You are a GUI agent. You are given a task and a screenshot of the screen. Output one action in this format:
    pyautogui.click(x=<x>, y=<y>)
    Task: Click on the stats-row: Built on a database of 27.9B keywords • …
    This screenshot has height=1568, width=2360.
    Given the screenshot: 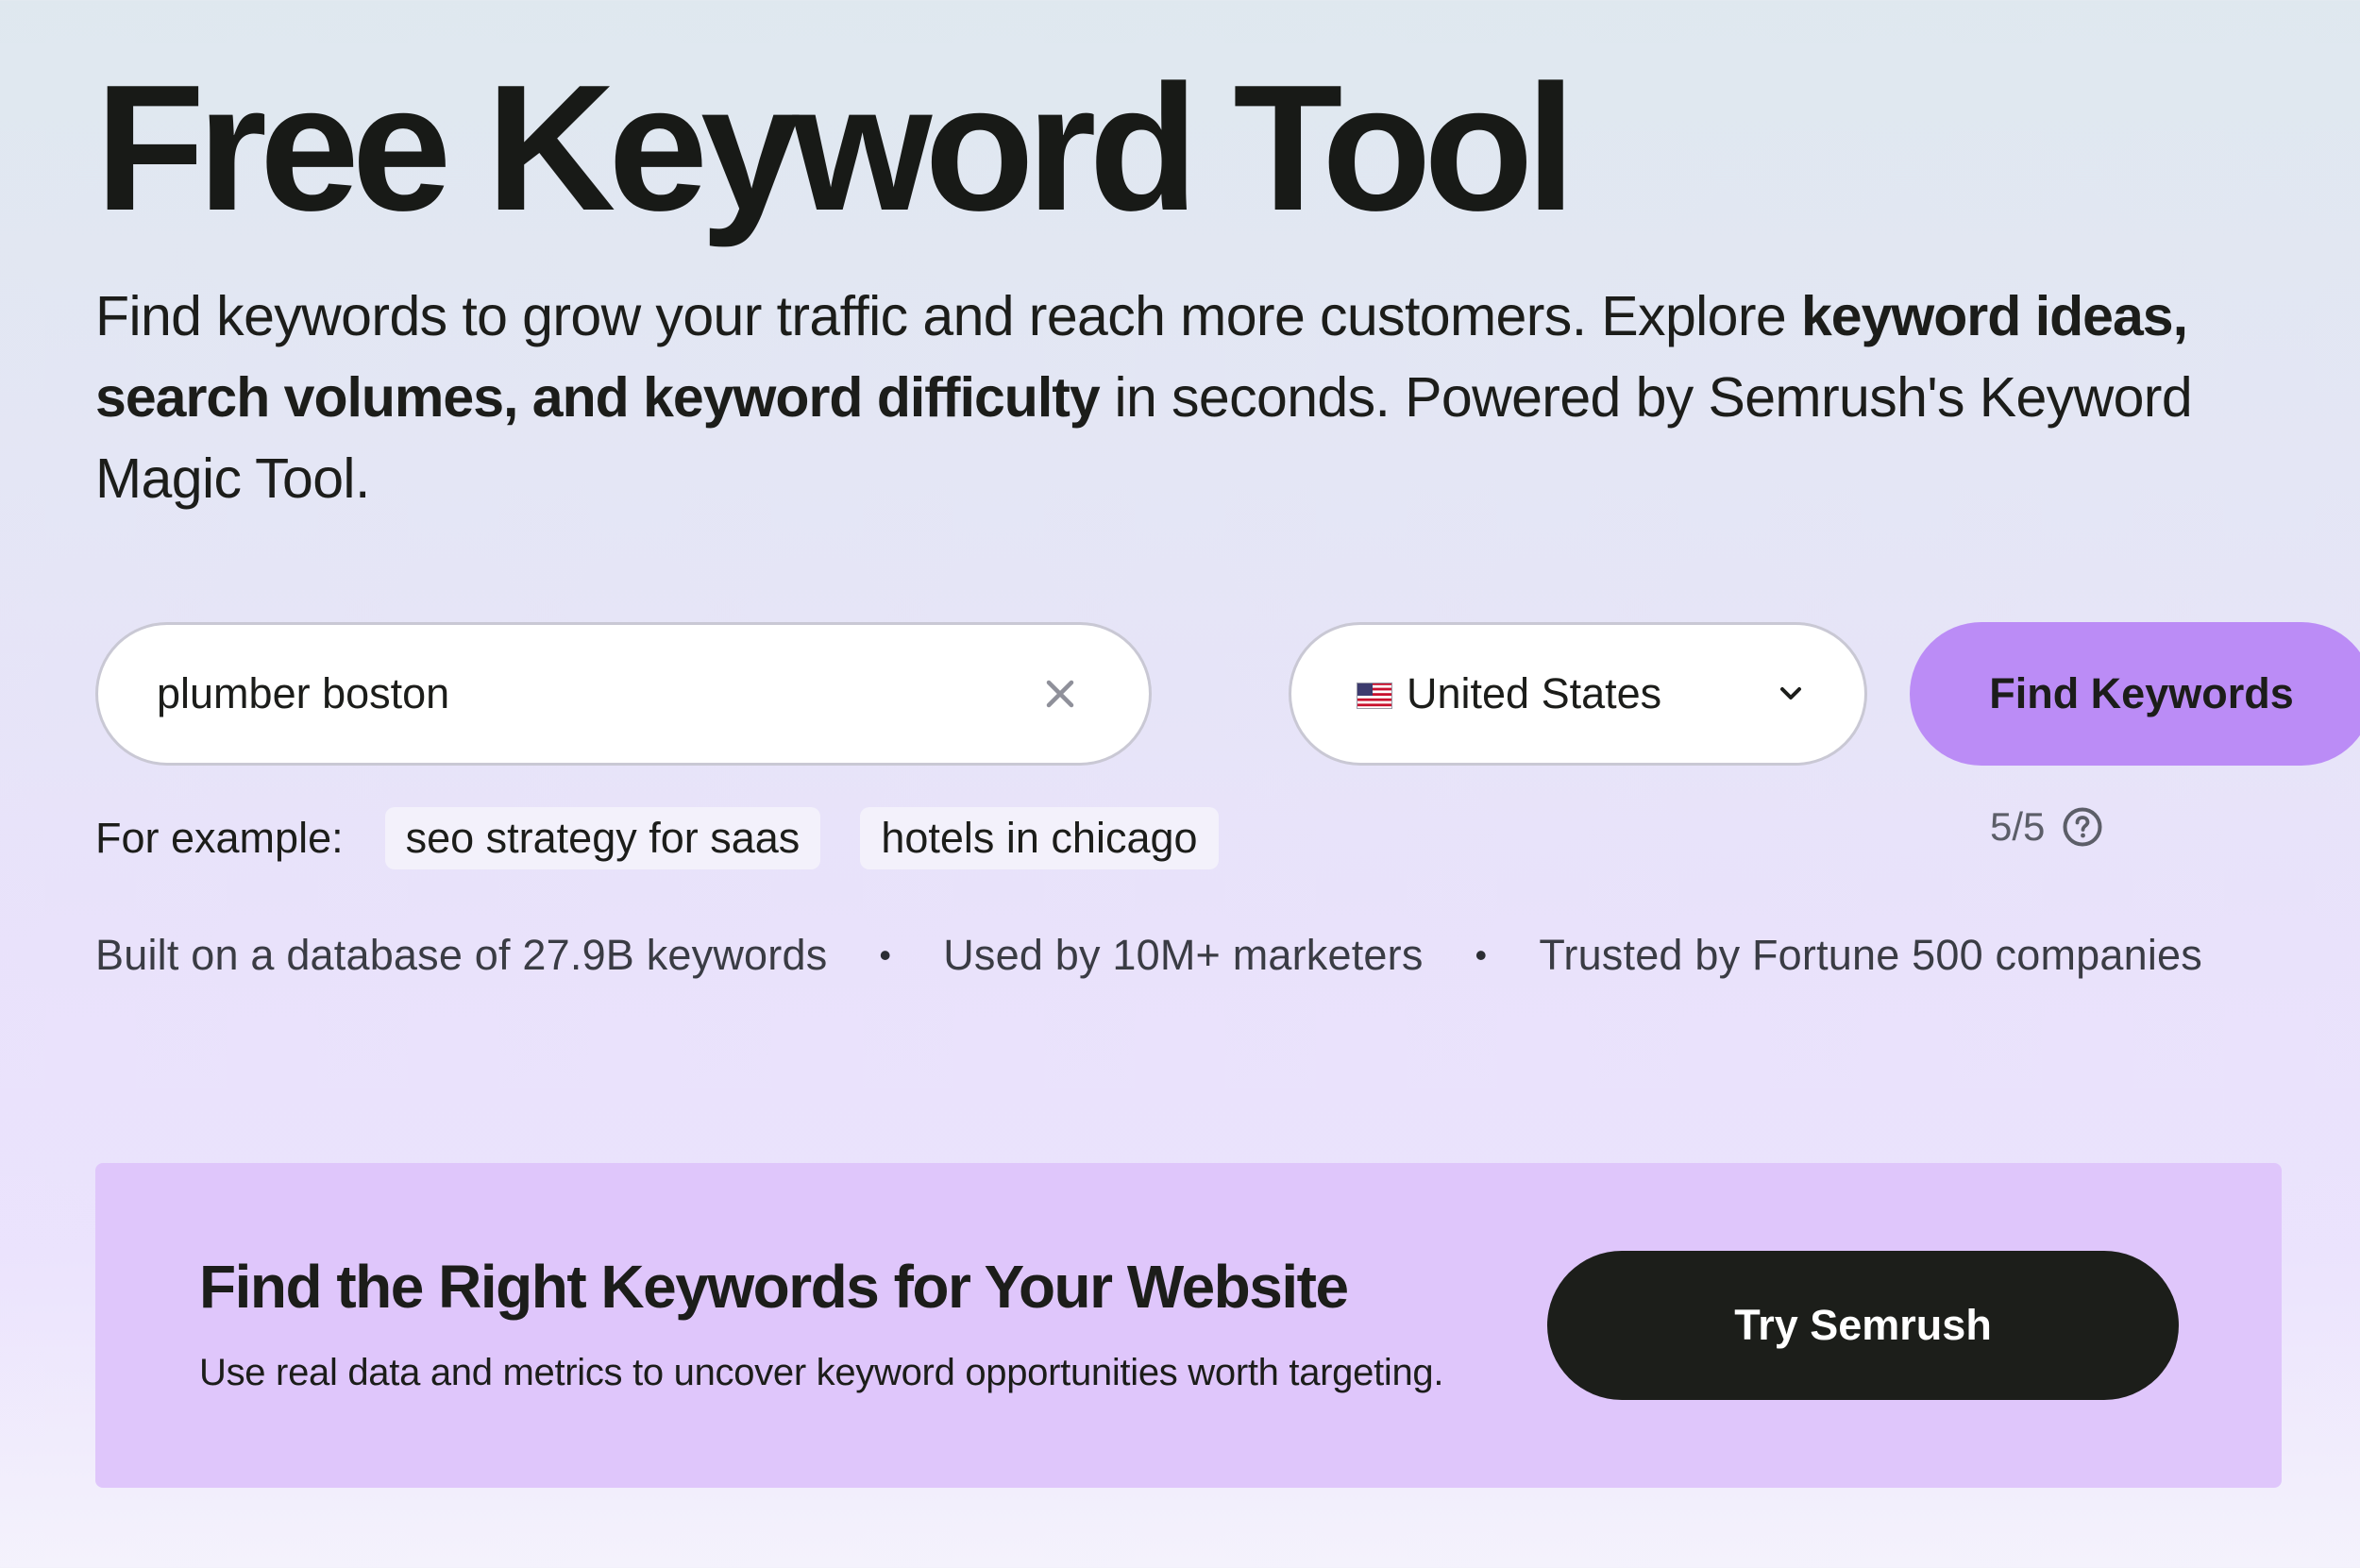 What is the action you would take?
    pyautogui.click(x=1148, y=955)
    